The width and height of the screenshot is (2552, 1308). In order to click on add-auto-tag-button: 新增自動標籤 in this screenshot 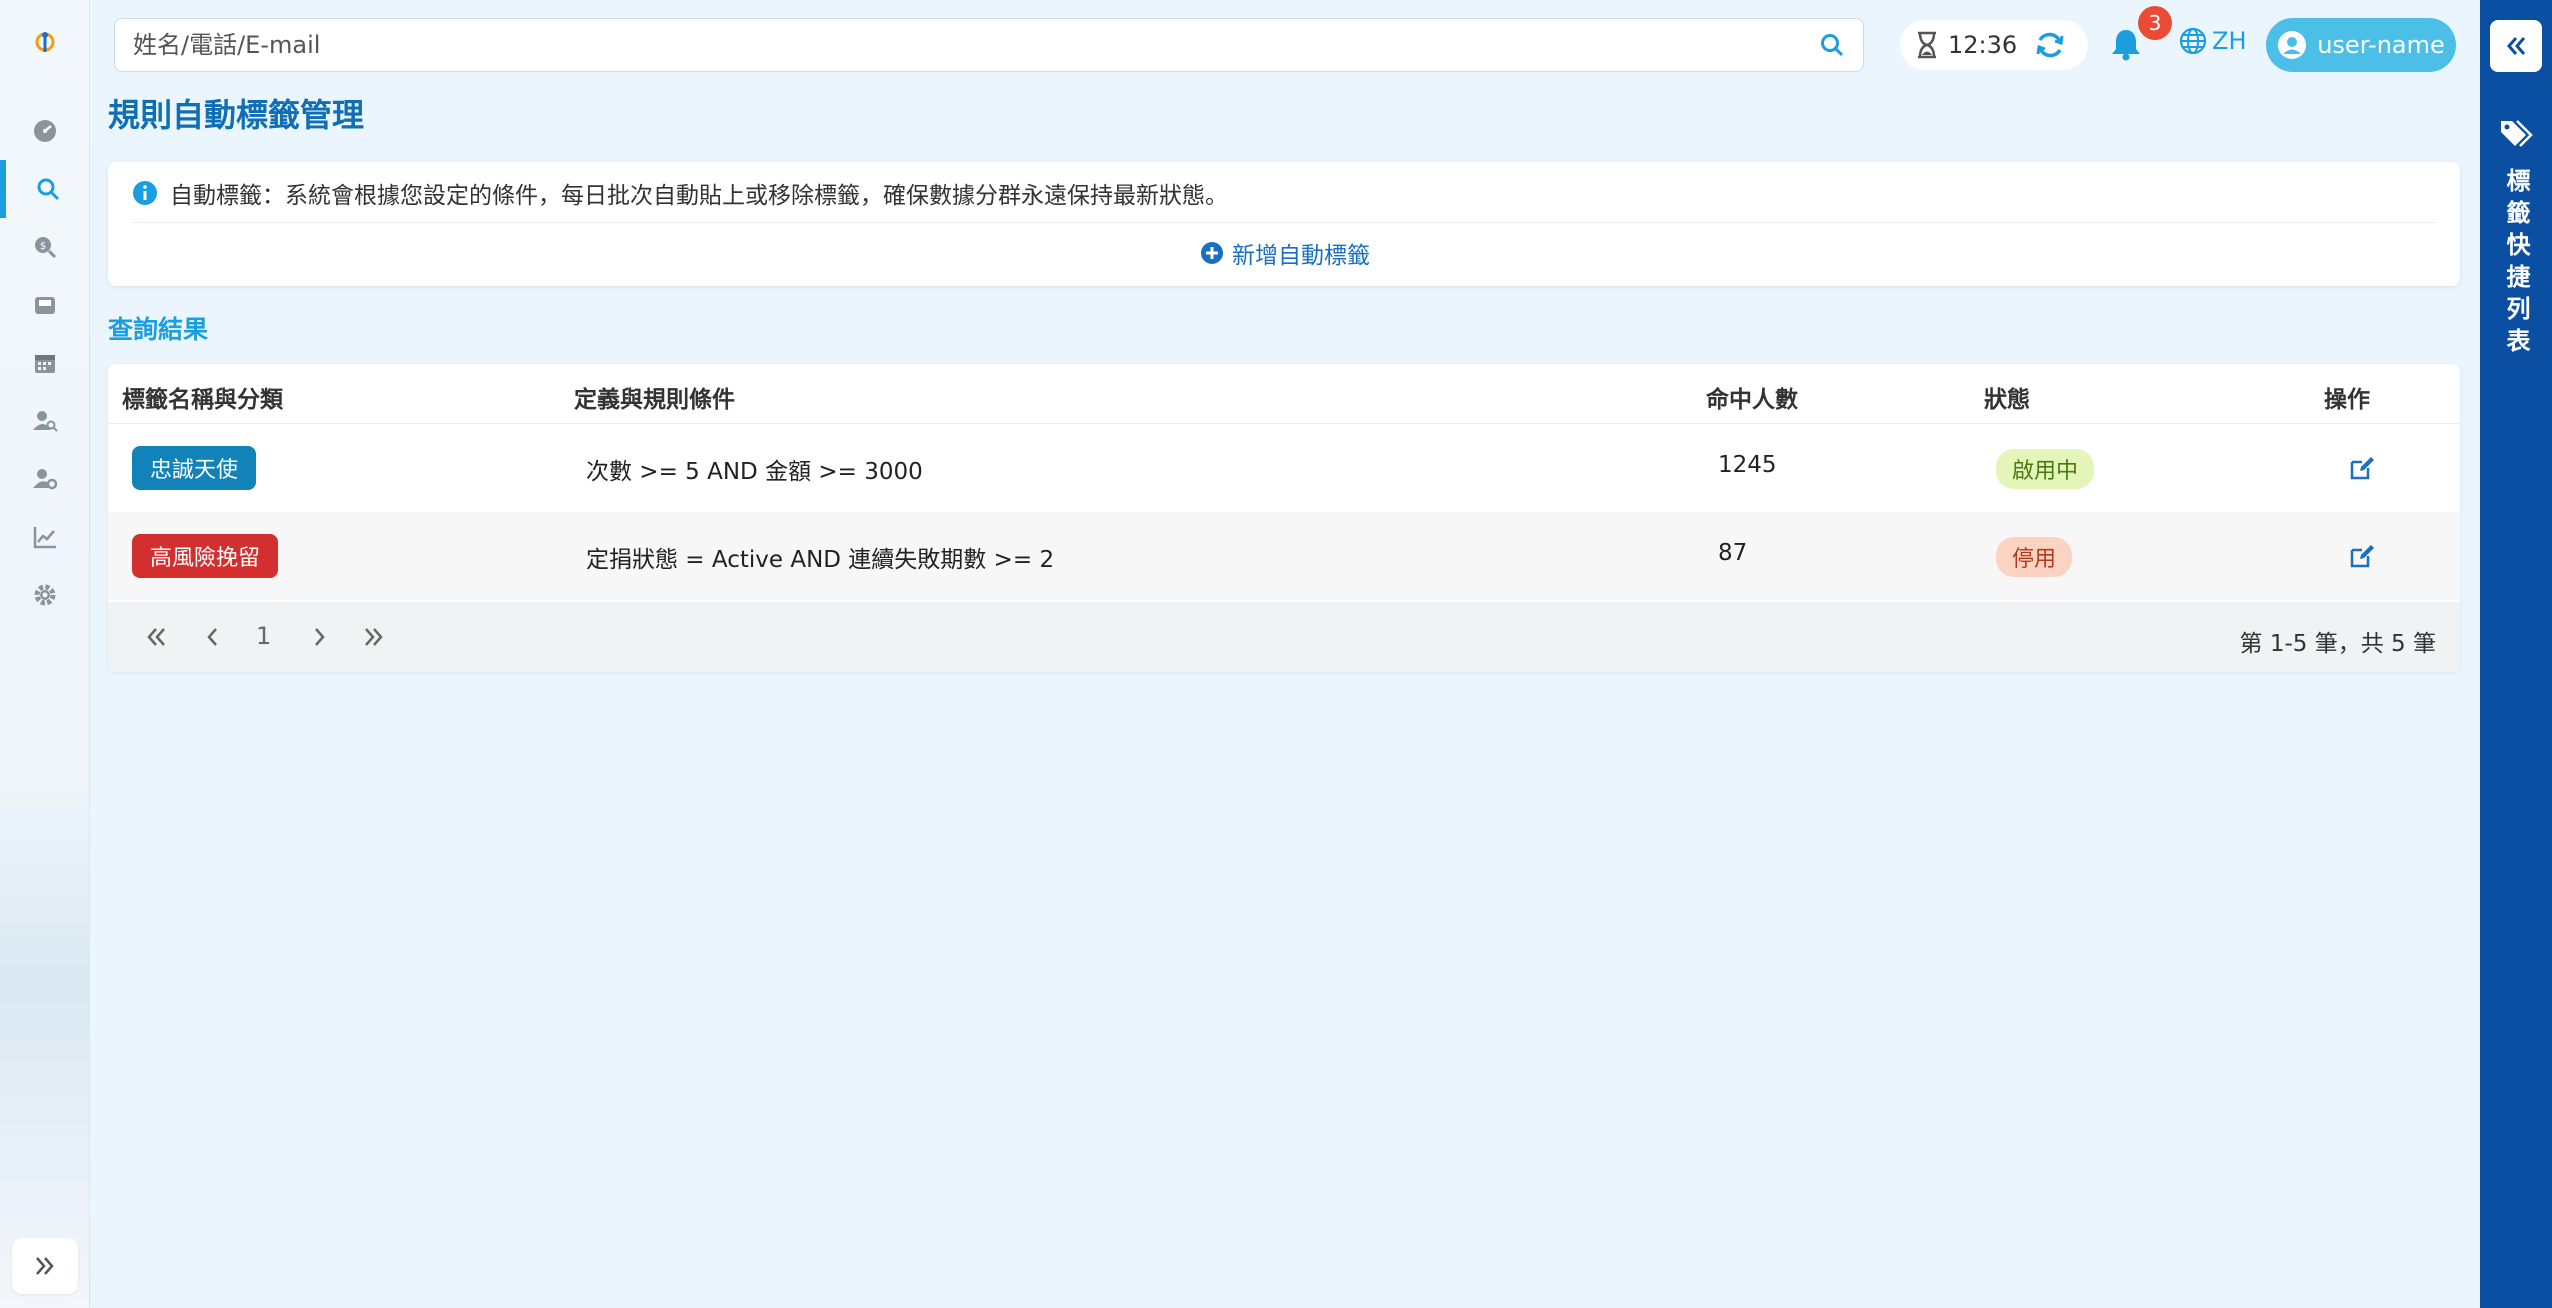, I will do `click(1285, 253)`.